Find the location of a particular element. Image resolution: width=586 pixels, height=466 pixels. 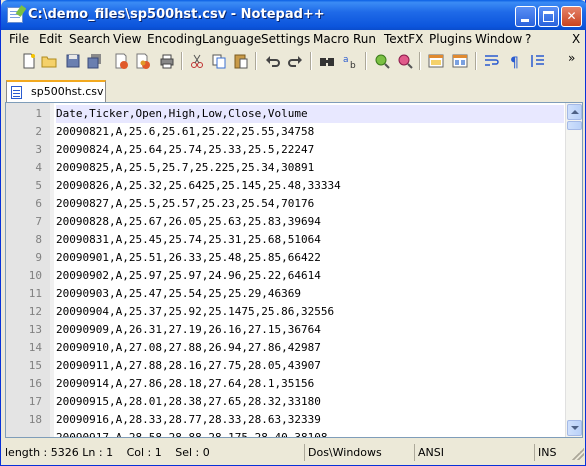

status-length: length : 5326 Ln : 1 Col : 1 Sel : 0 is located at coordinates (116, 452).